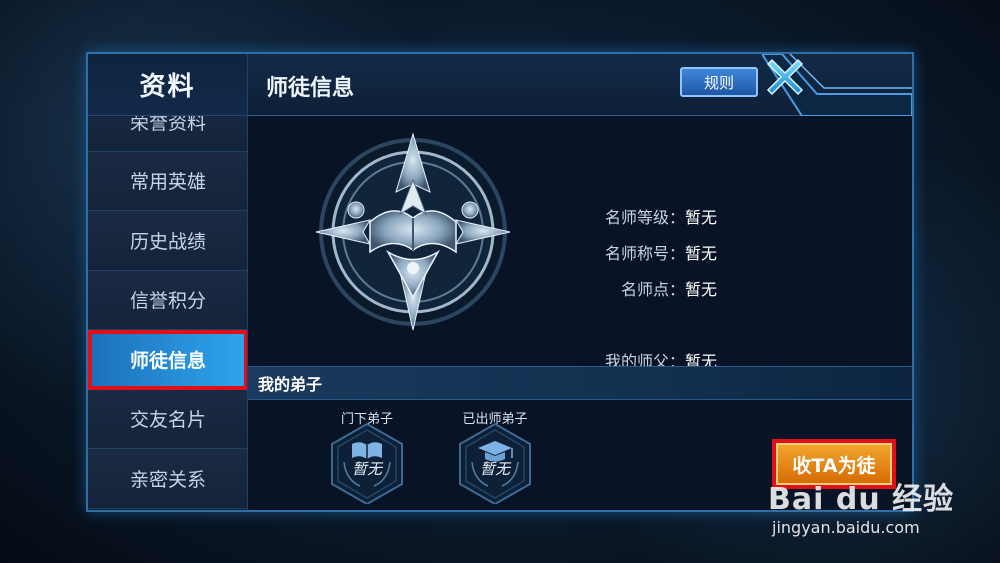  What do you see at coordinates (785, 77) in the screenshot?
I see `close-x-icon` at bounding box center [785, 77].